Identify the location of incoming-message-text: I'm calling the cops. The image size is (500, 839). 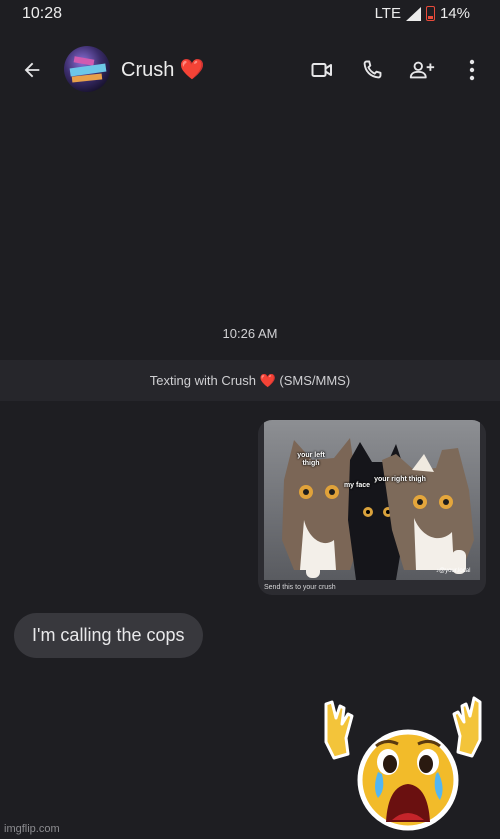
(108, 635).